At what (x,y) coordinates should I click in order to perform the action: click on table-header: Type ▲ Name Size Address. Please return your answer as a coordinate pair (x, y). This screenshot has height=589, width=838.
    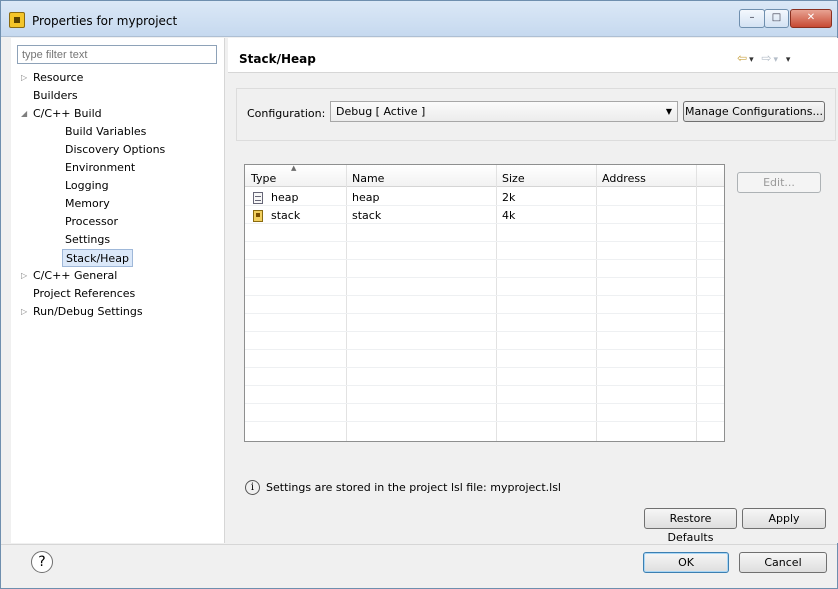
    Looking at the image, I should click on (484, 175).